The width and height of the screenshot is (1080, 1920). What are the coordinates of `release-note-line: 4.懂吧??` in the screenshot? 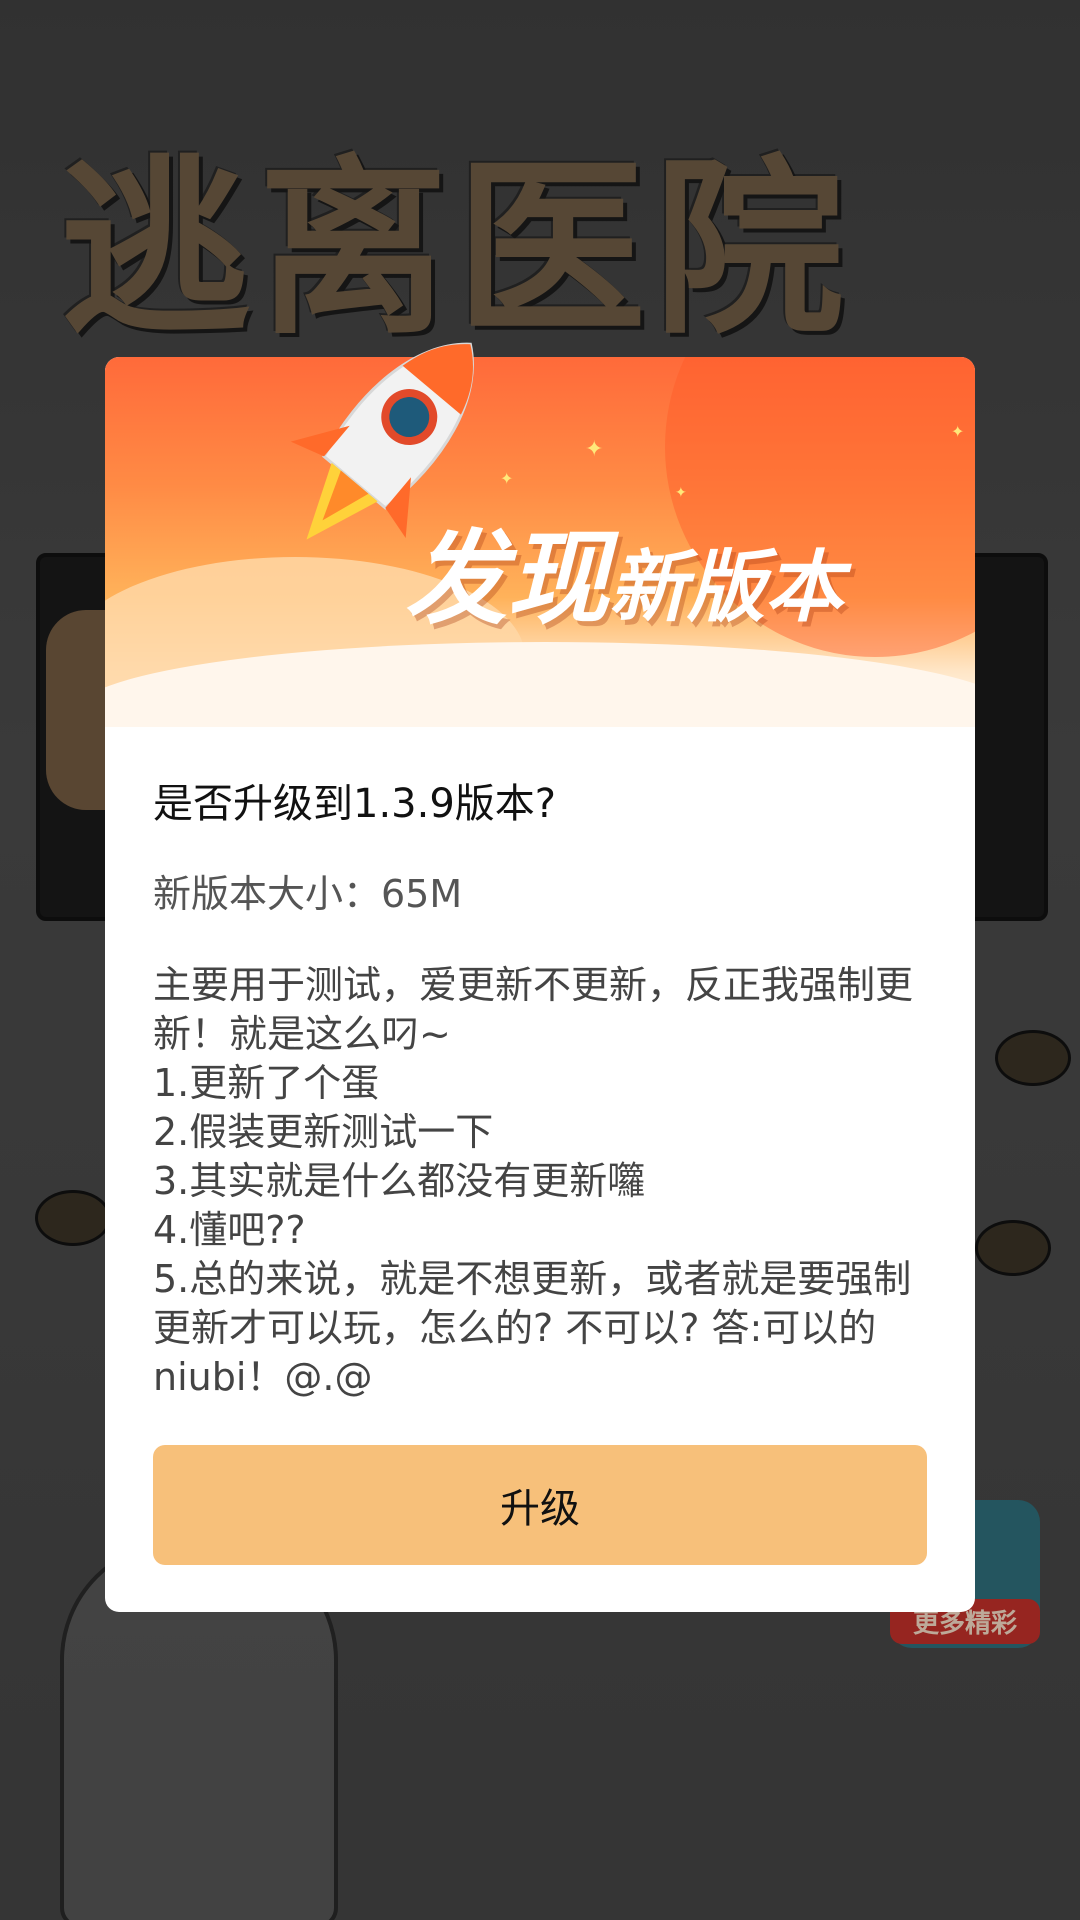 It's located at (229, 1230).